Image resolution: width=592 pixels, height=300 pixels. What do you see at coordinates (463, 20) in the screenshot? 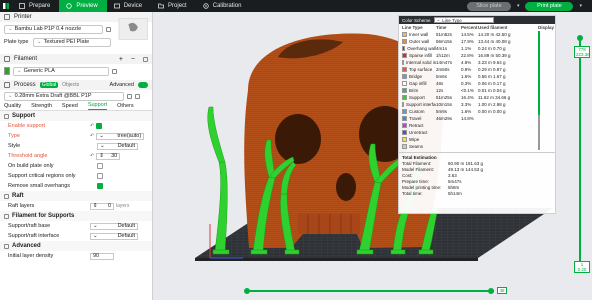
I see `color-scheme-select: ⌄ Line Type` at bounding box center [463, 20].